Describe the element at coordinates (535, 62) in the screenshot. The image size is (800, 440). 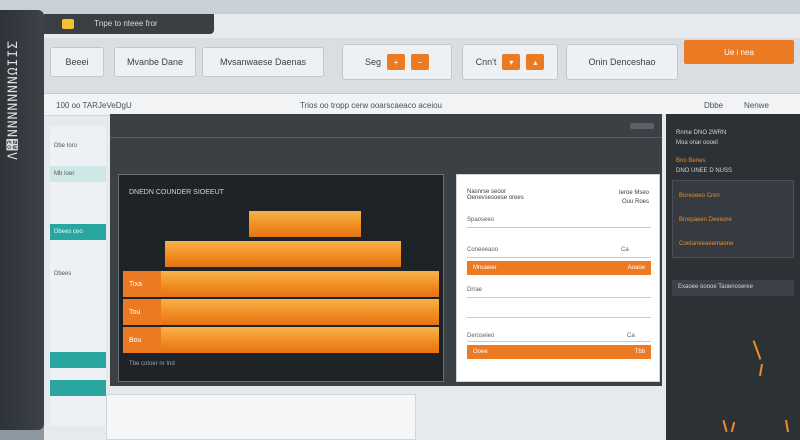
I see `chevron-up-icon: ▴` at that location.